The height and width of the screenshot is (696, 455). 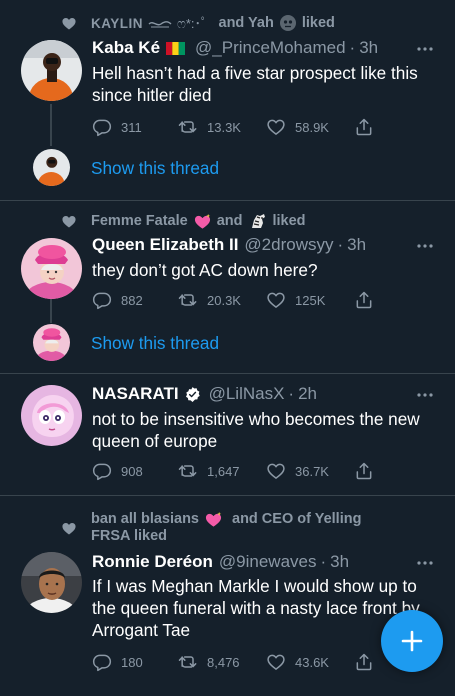 What do you see at coordinates (135, 394) in the screenshot?
I see `display-name: NASARATI` at bounding box center [135, 394].